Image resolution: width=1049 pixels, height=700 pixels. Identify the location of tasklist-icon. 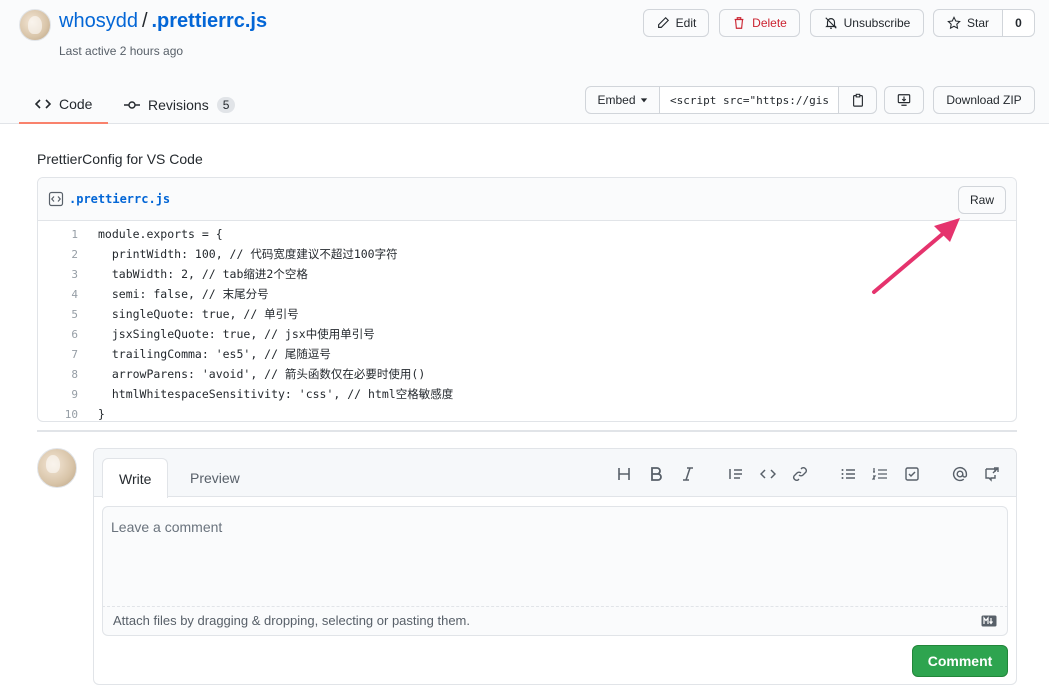
(912, 474).